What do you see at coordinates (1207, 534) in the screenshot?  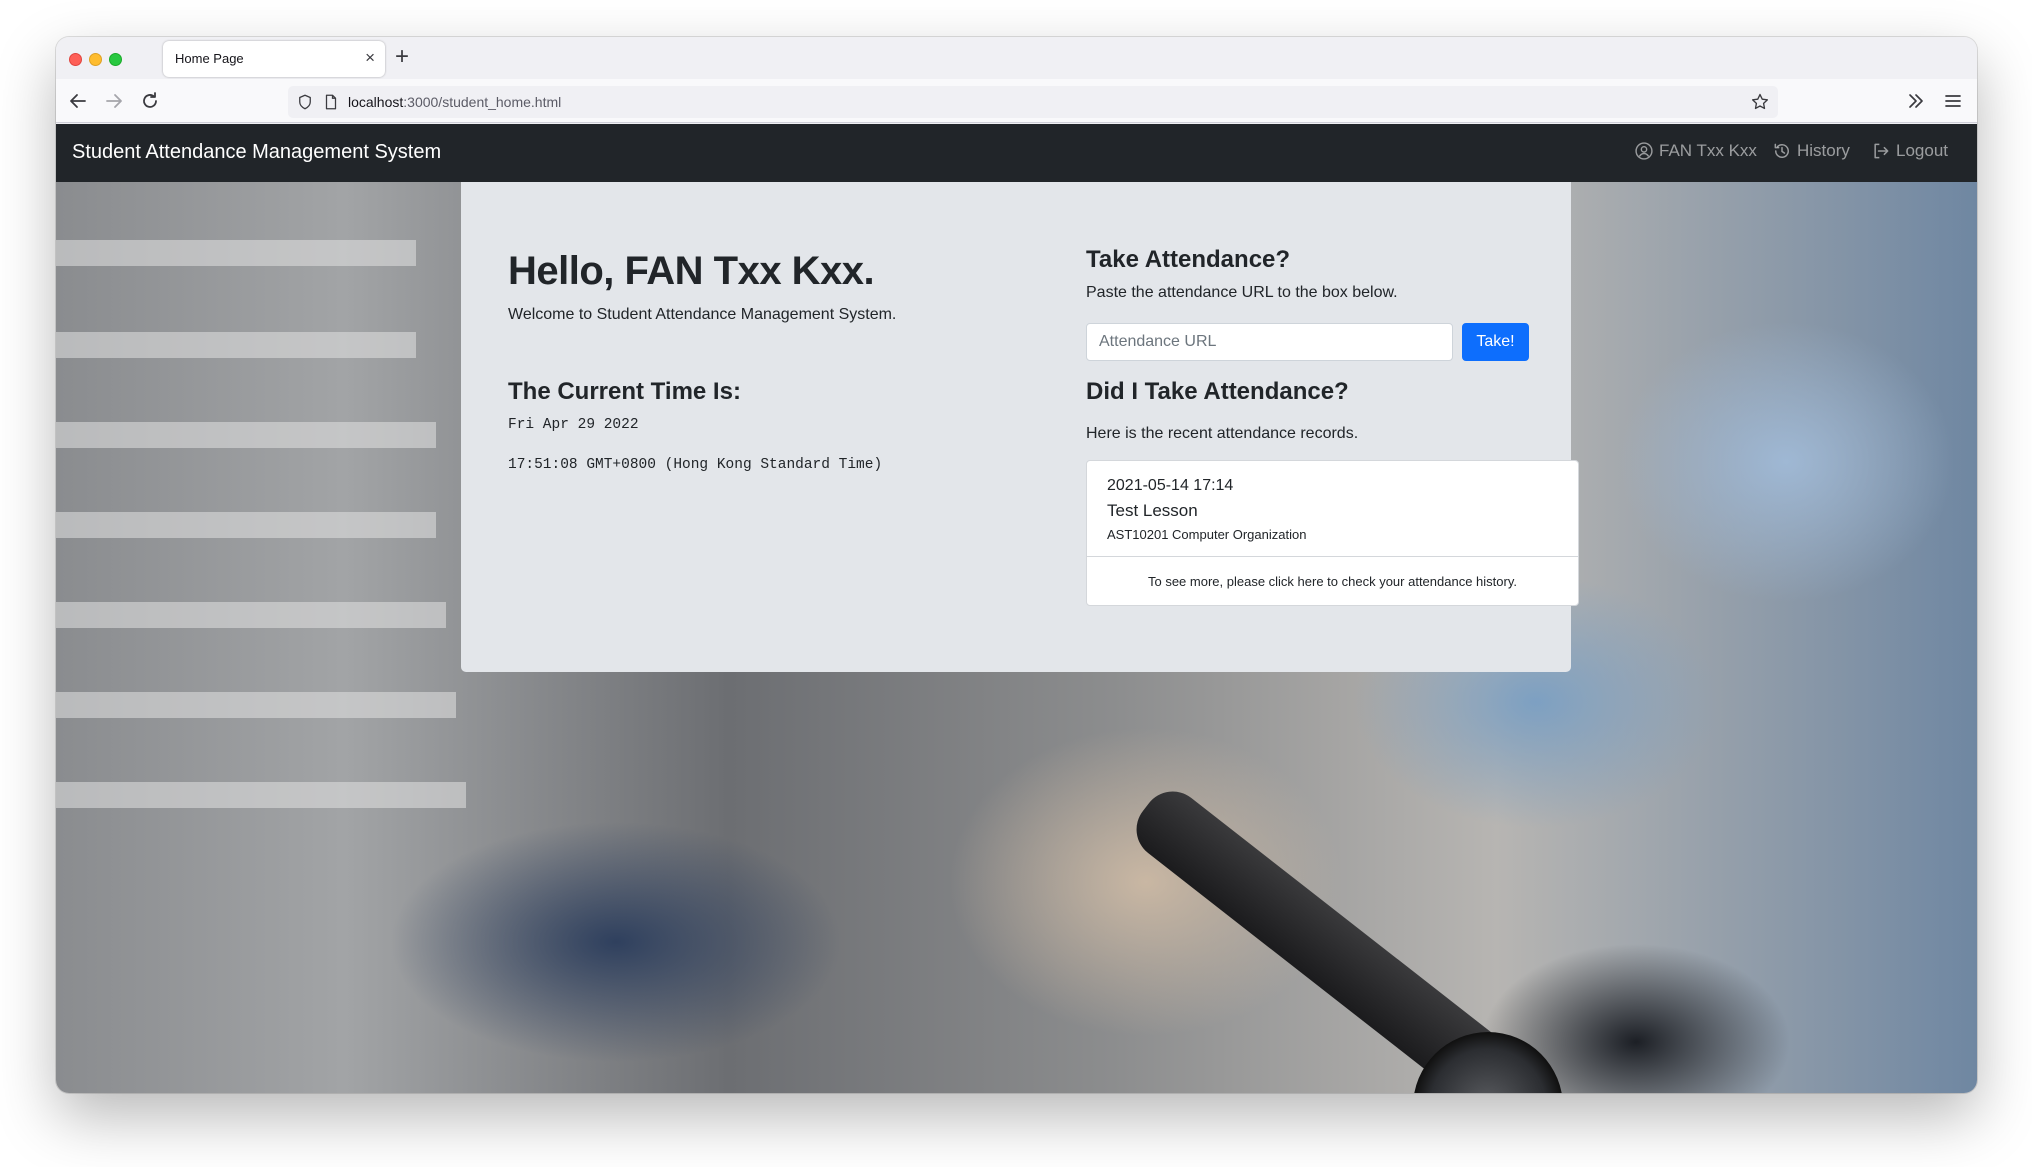 I see `record-course: AST10201 Computer Organization` at bounding box center [1207, 534].